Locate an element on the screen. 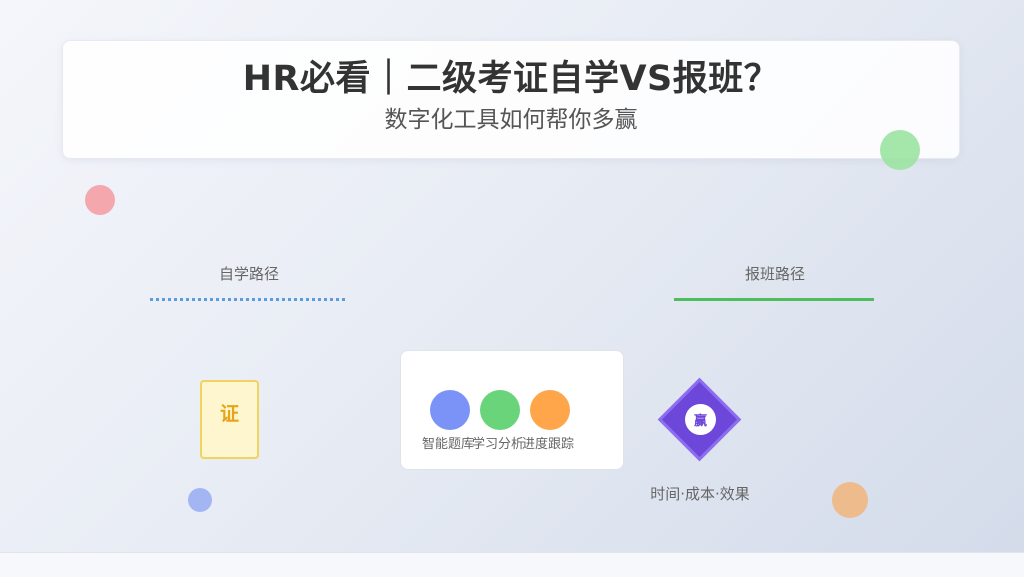 Image resolution: width=1024 pixels, height=577 pixels. decor-circle-orange is located at coordinates (850, 500).